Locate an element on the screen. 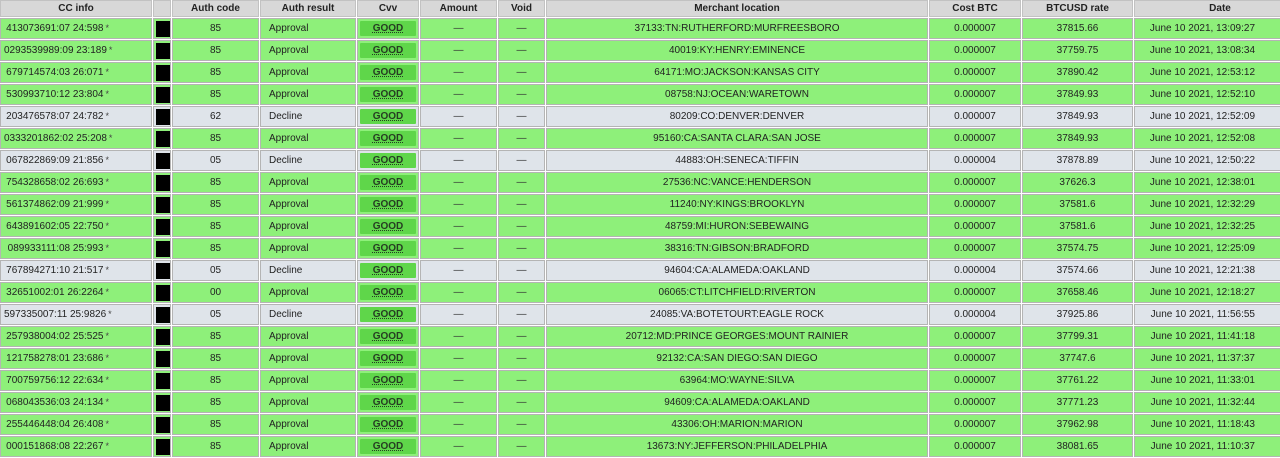  cc-info-cell: 561374862:09 21:999 * is located at coordinates (76, 204).